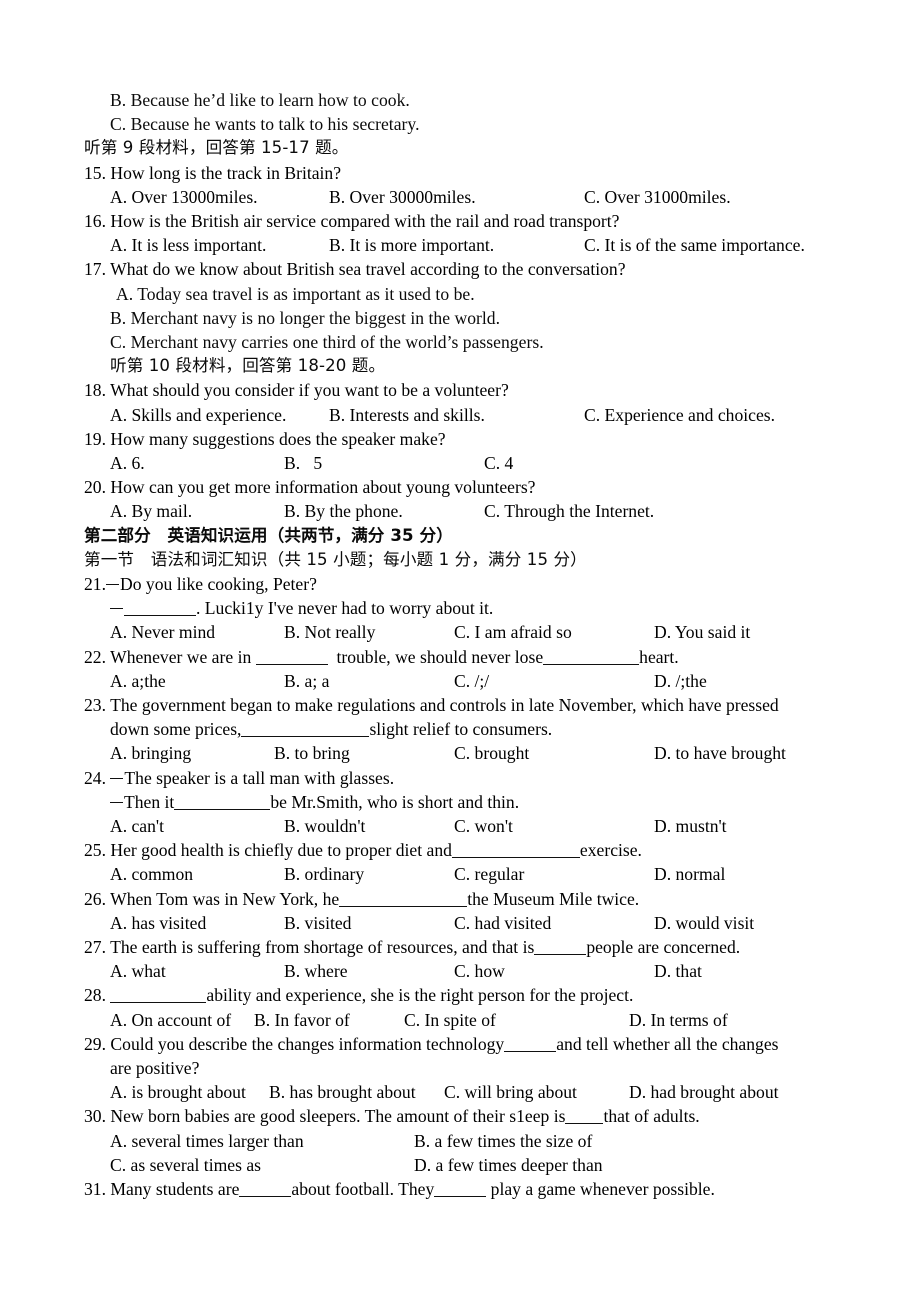 The width and height of the screenshot is (920, 1302). I want to click on option-c: C. had visited, so click(502, 923).